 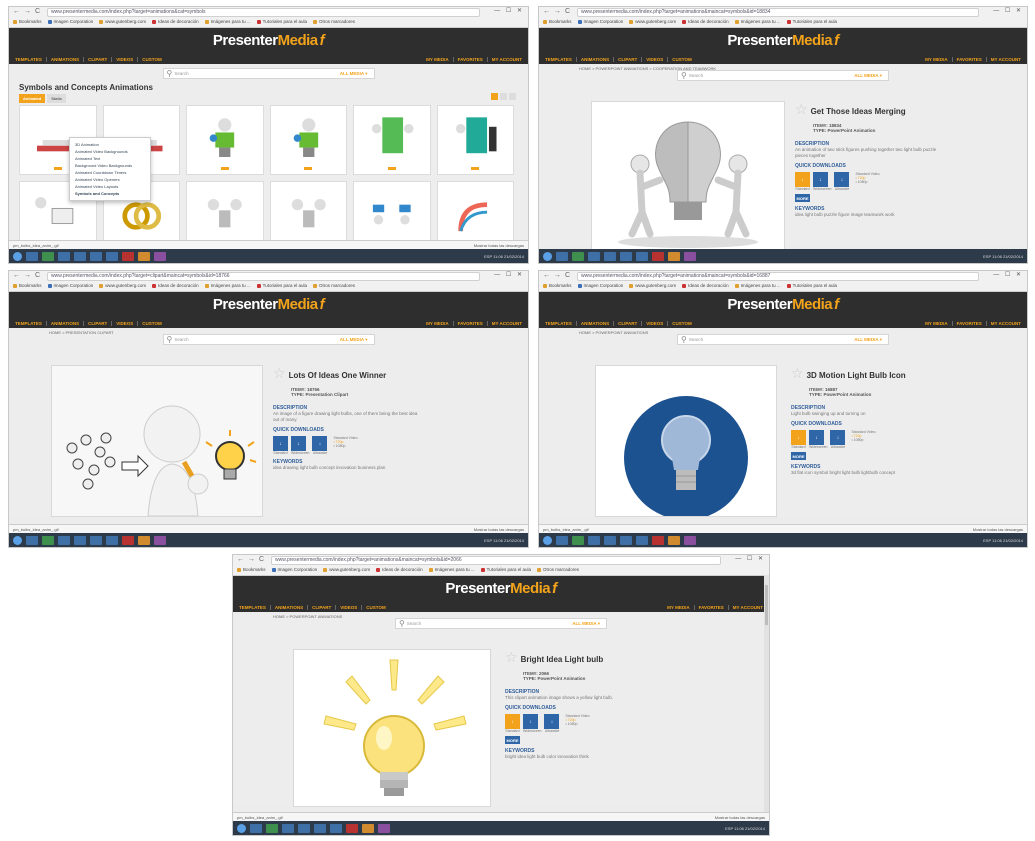 What do you see at coordinates (110, 172) in the screenshot?
I see `menu-item: Animated Countdown Timers` at bounding box center [110, 172].